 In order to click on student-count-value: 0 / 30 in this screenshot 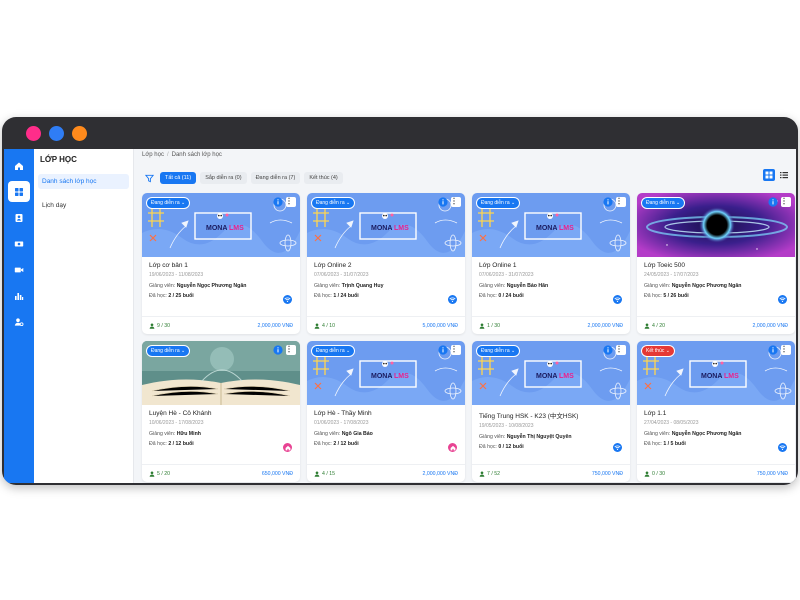, I will do `click(658, 473)`.